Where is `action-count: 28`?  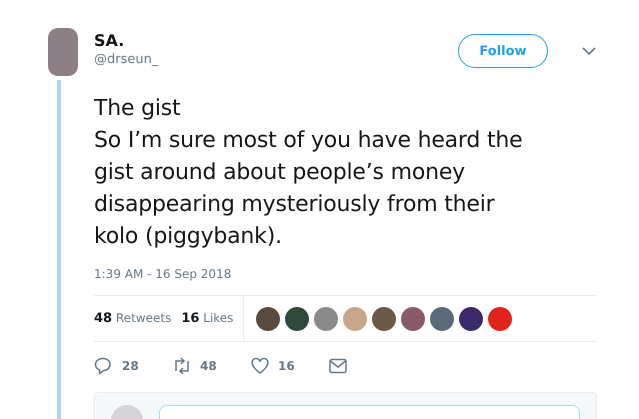 action-count: 28 is located at coordinates (130, 366).